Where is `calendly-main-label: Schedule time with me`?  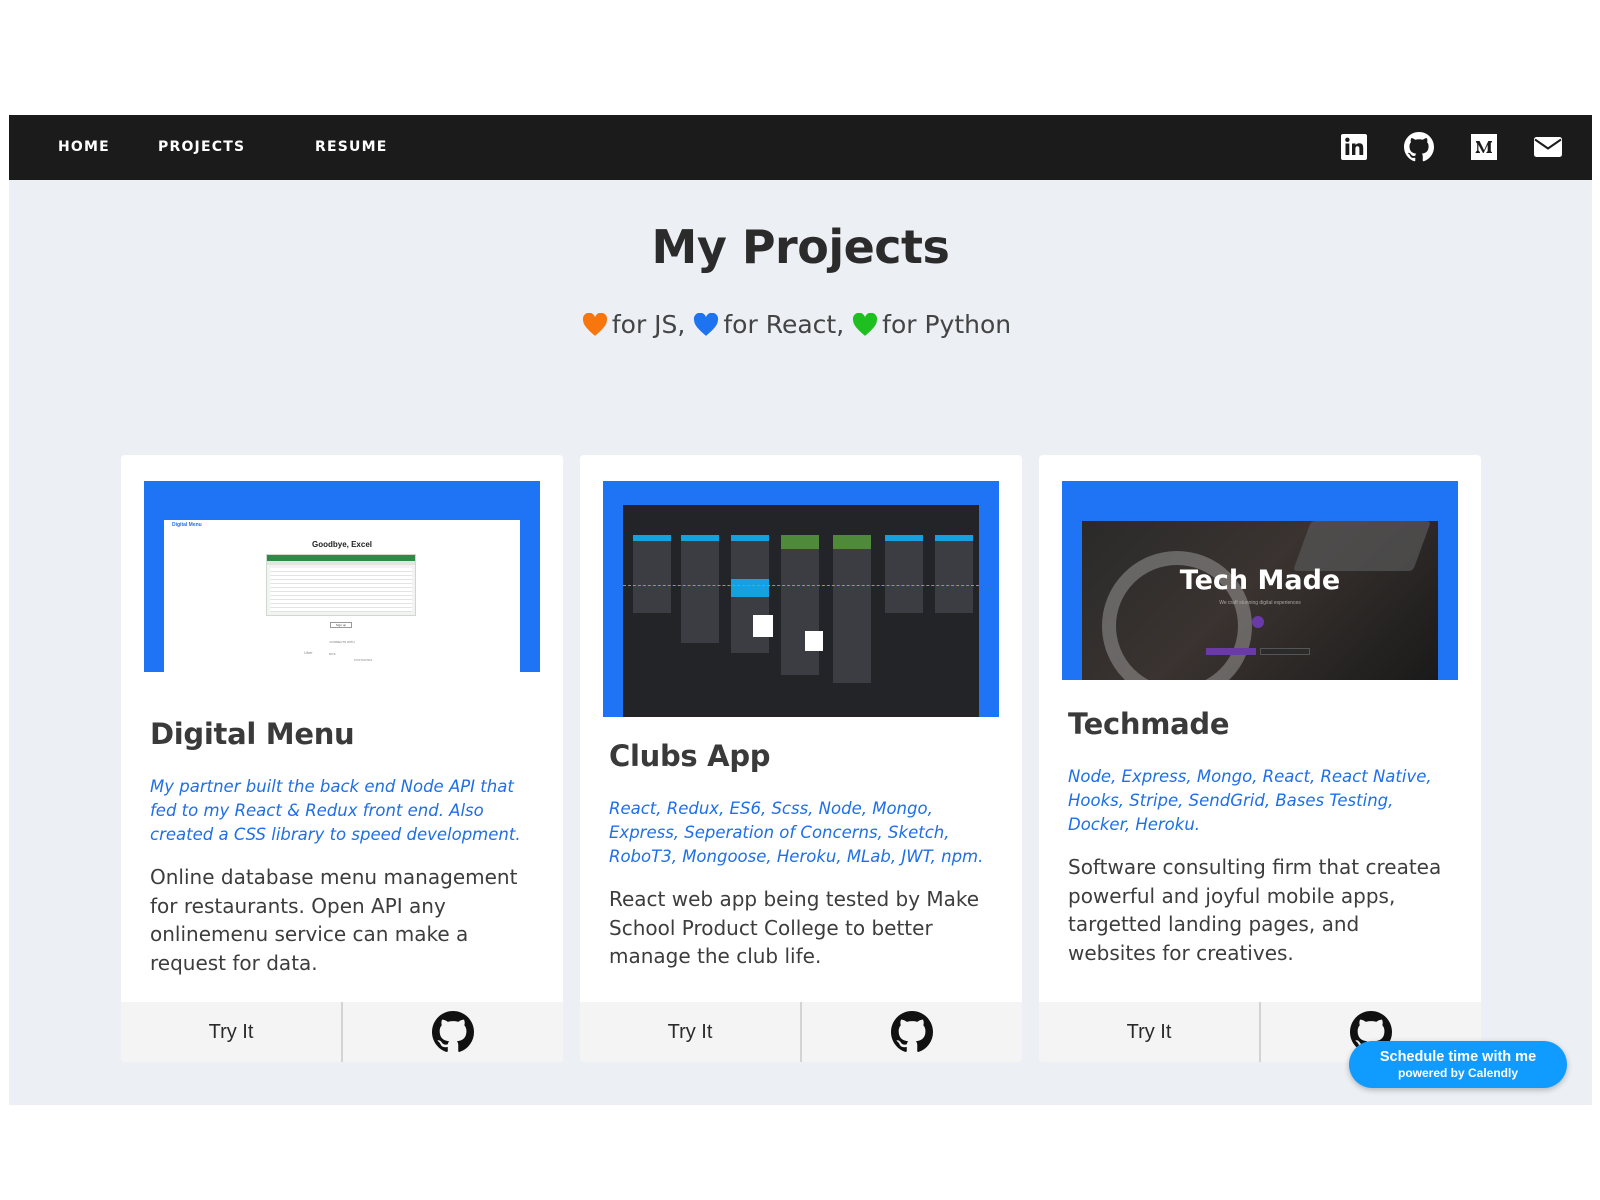 calendly-main-label: Schedule time with me is located at coordinates (1458, 1057).